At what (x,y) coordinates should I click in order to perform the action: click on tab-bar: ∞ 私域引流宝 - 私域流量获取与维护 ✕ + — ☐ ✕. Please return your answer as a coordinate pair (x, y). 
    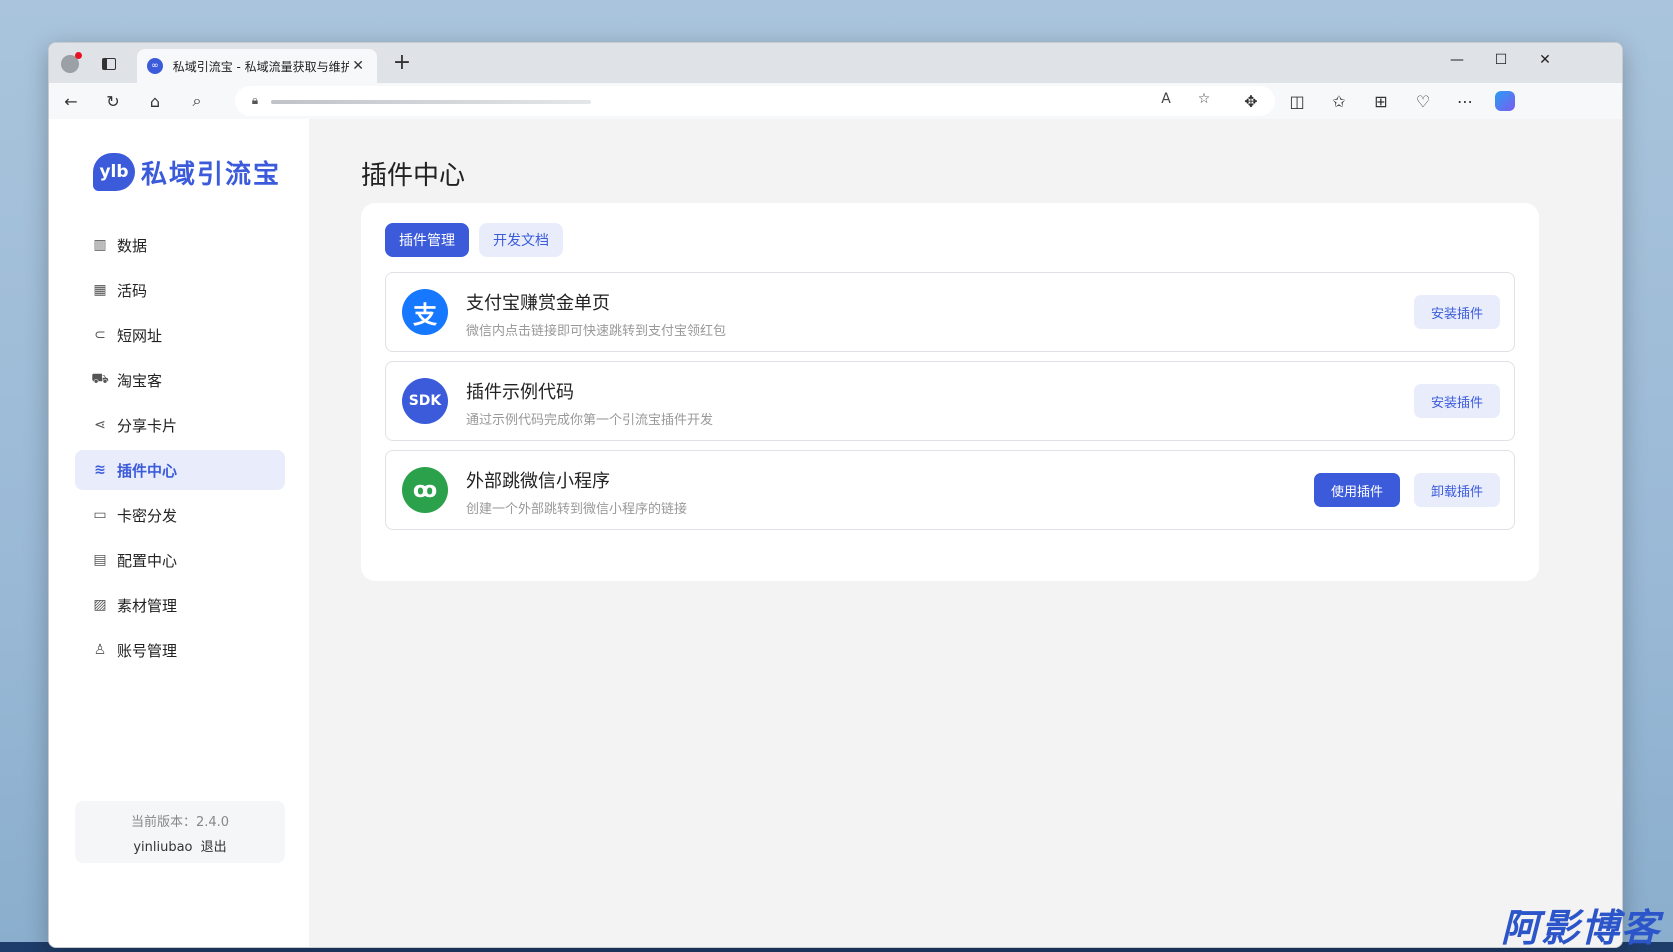
    Looking at the image, I should click on (835, 63).